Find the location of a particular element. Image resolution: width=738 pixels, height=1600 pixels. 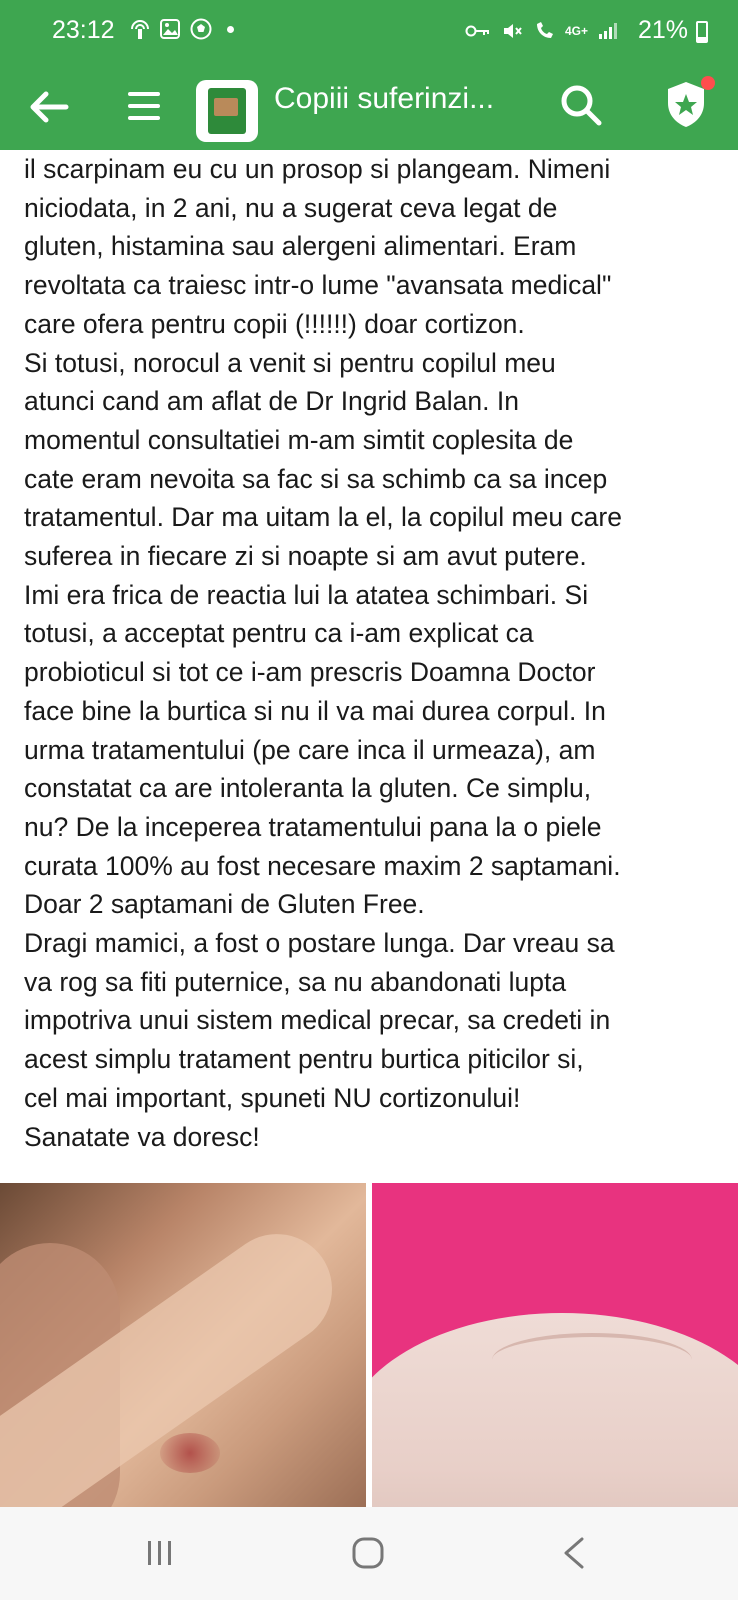

status-right-icons: 4G+ is located at coordinates (541, 31).